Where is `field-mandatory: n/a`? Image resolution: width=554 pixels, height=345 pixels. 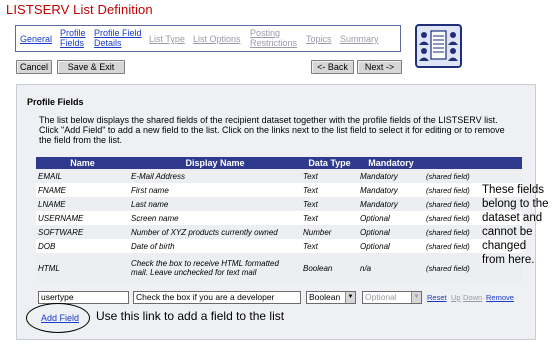 field-mandatory: n/a is located at coordinates (391, 268).